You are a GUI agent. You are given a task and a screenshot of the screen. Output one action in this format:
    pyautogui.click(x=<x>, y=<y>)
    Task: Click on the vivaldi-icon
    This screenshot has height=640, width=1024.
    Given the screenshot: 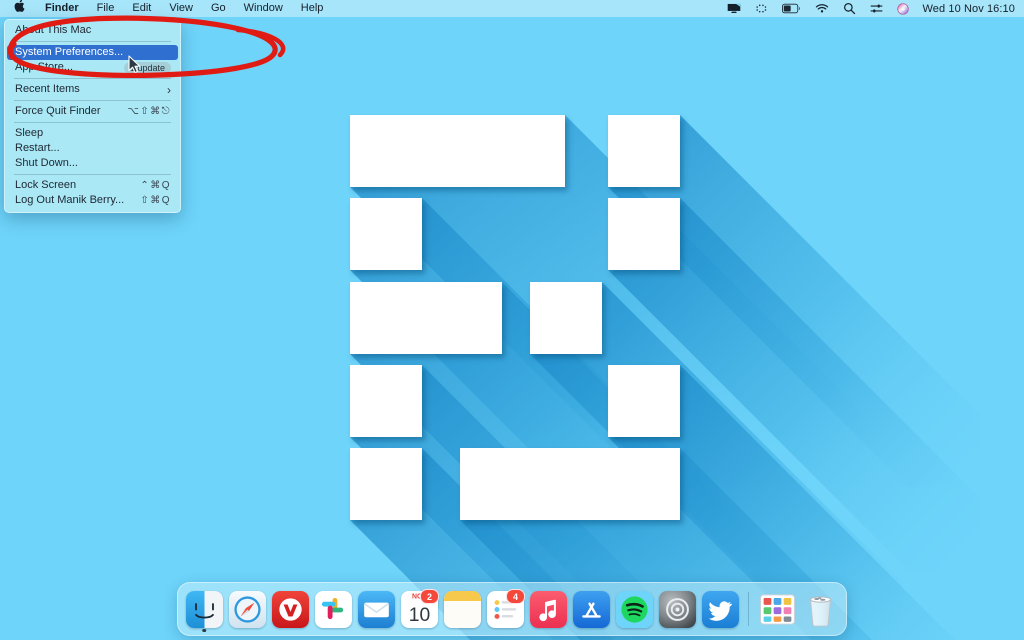 What is the action you would take?
    pyautogui.click(x=290, y=609)
    